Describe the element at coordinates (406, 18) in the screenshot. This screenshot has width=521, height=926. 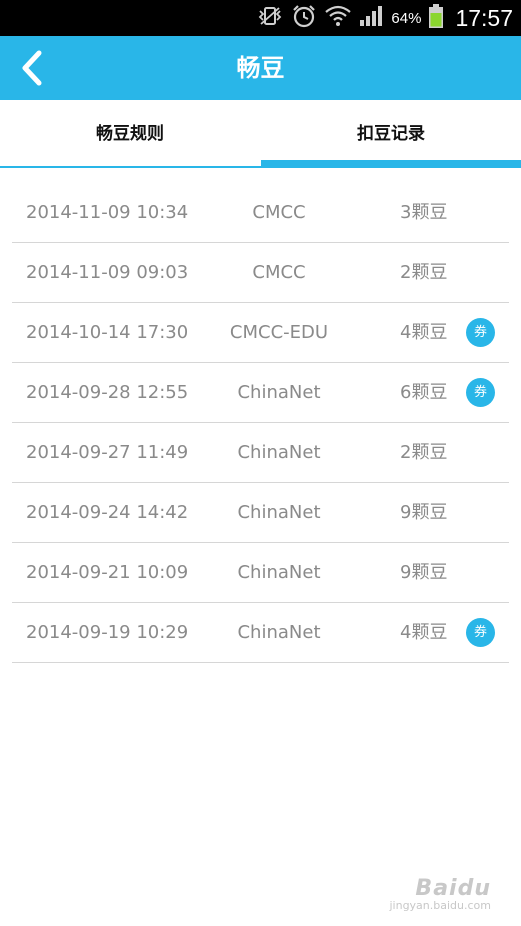
I see `battery-percent: 64%` at that location.